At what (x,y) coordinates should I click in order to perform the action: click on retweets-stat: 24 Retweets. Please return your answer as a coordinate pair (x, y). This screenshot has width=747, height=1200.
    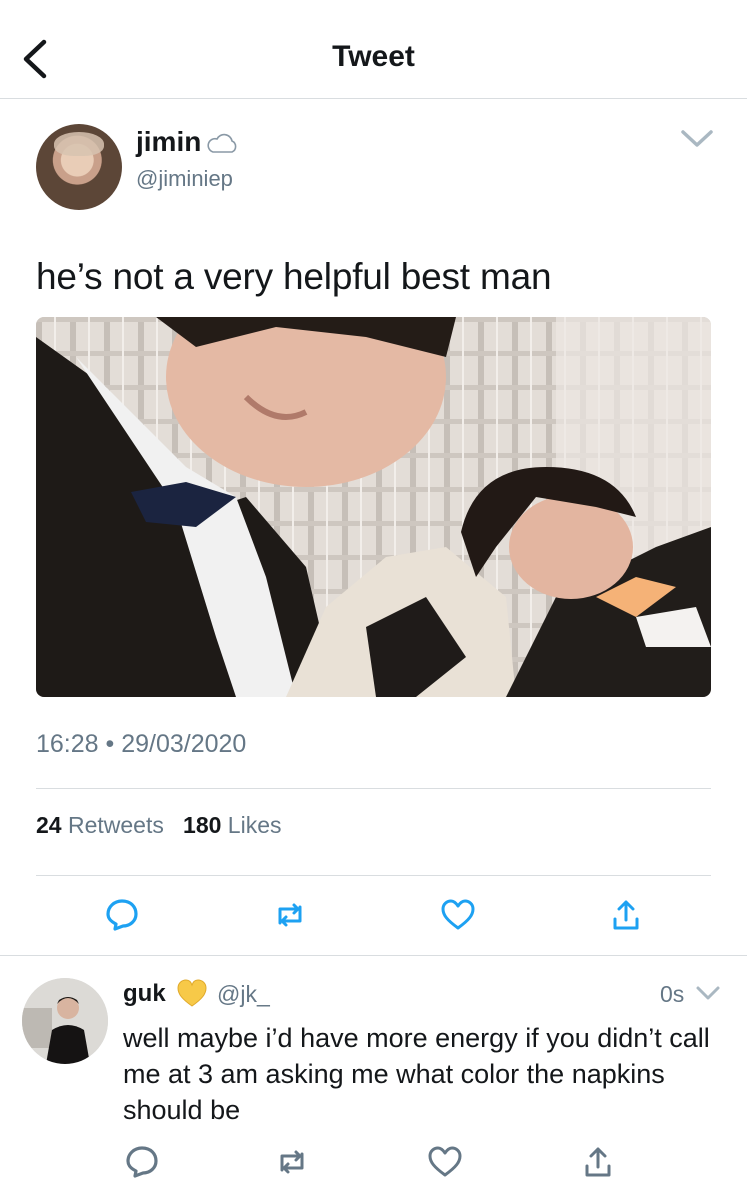
    Looking at the image, I should click on (100, 825).